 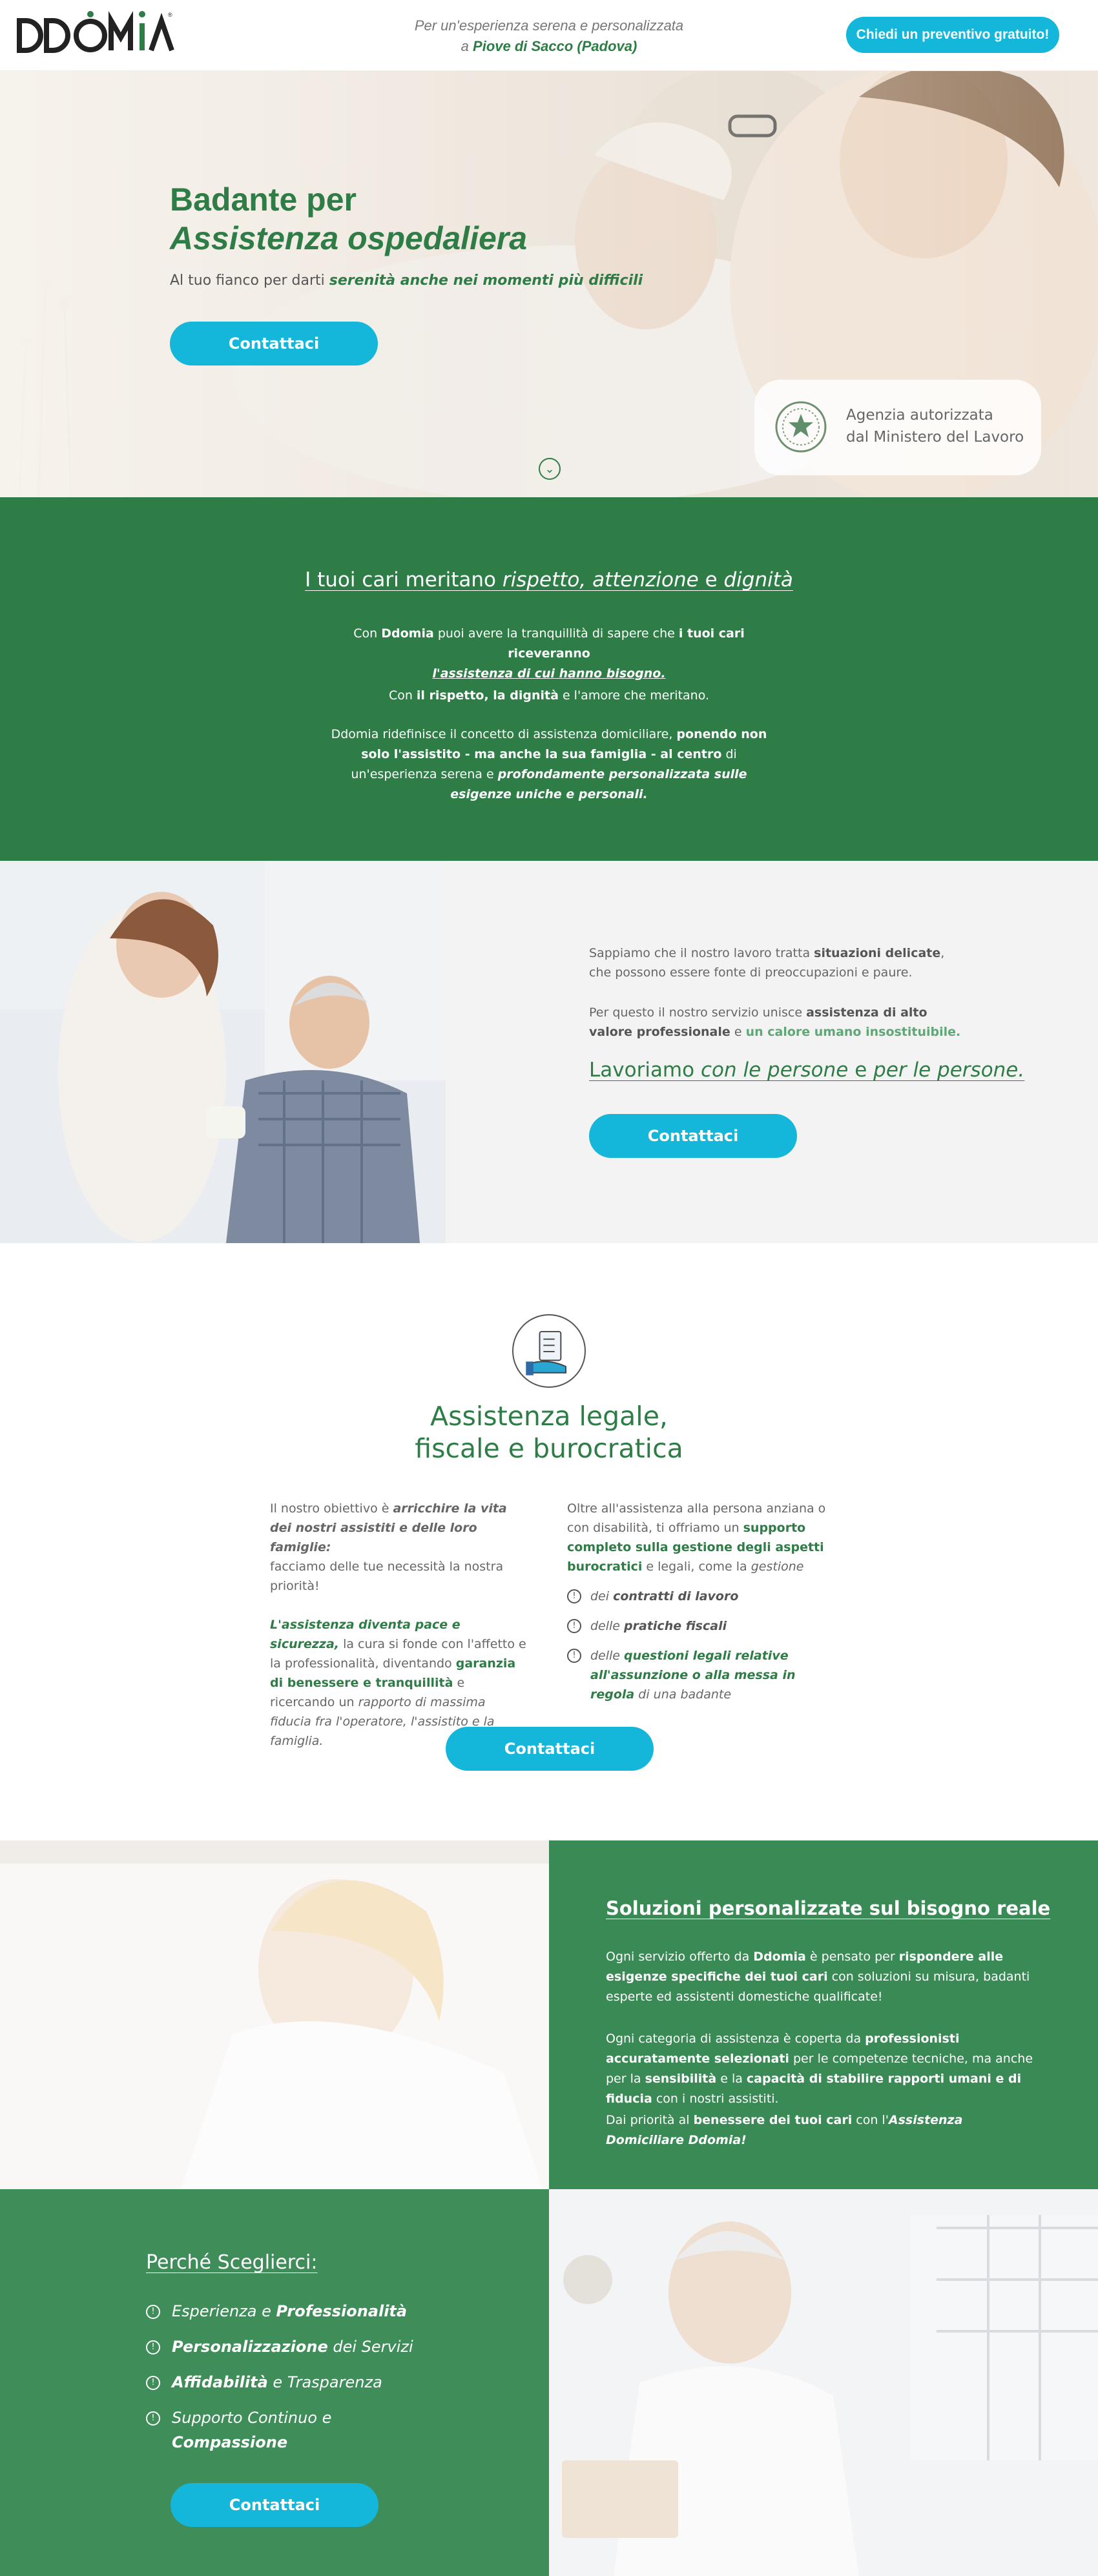 I want to click on text: benessere dei tuoi cari, so click(x=773, y=2120).